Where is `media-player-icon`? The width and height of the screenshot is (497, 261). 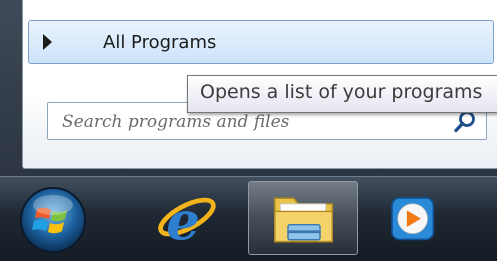
media-player-icon is located at coordinates (413, 219).